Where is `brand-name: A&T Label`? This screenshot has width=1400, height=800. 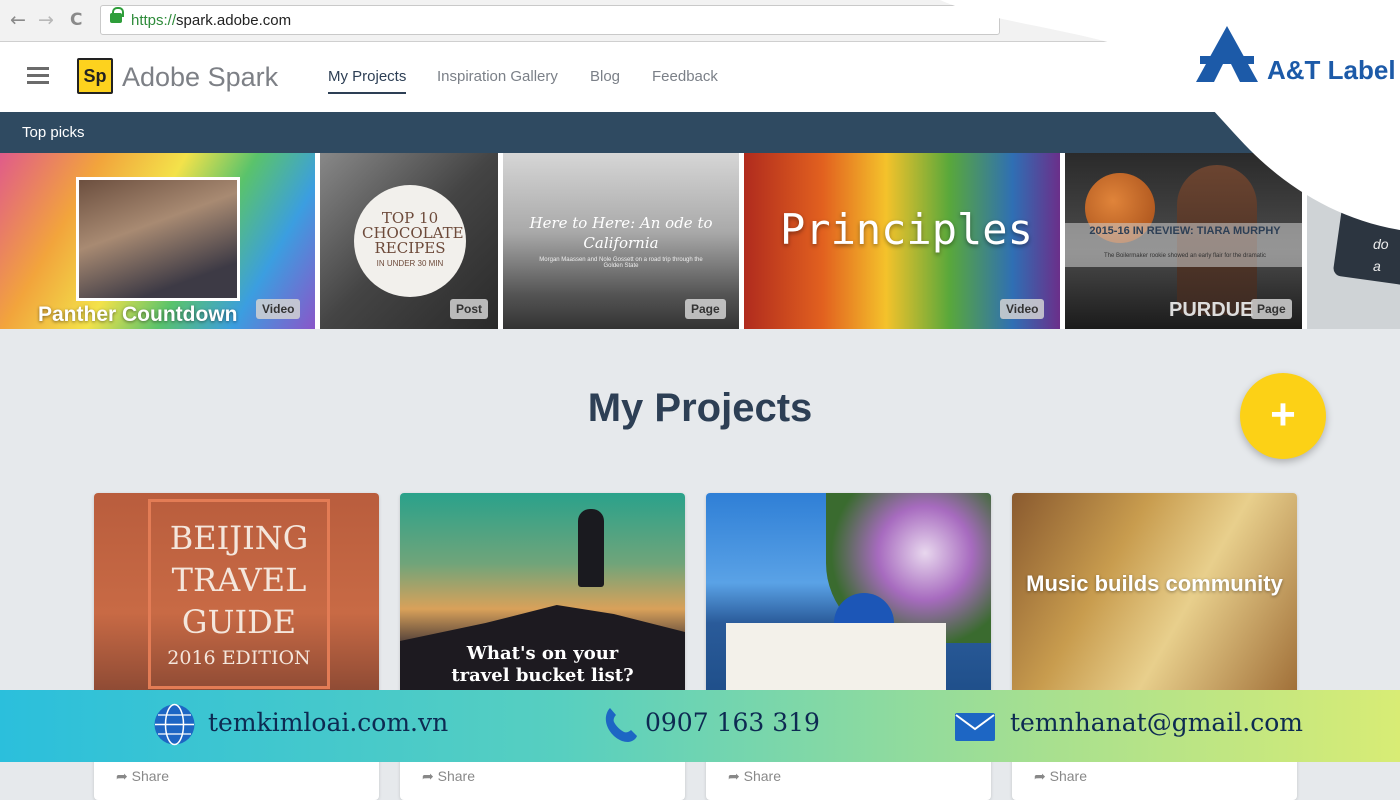
brand-name: A&T Label is located at coordinates (1331, 70).